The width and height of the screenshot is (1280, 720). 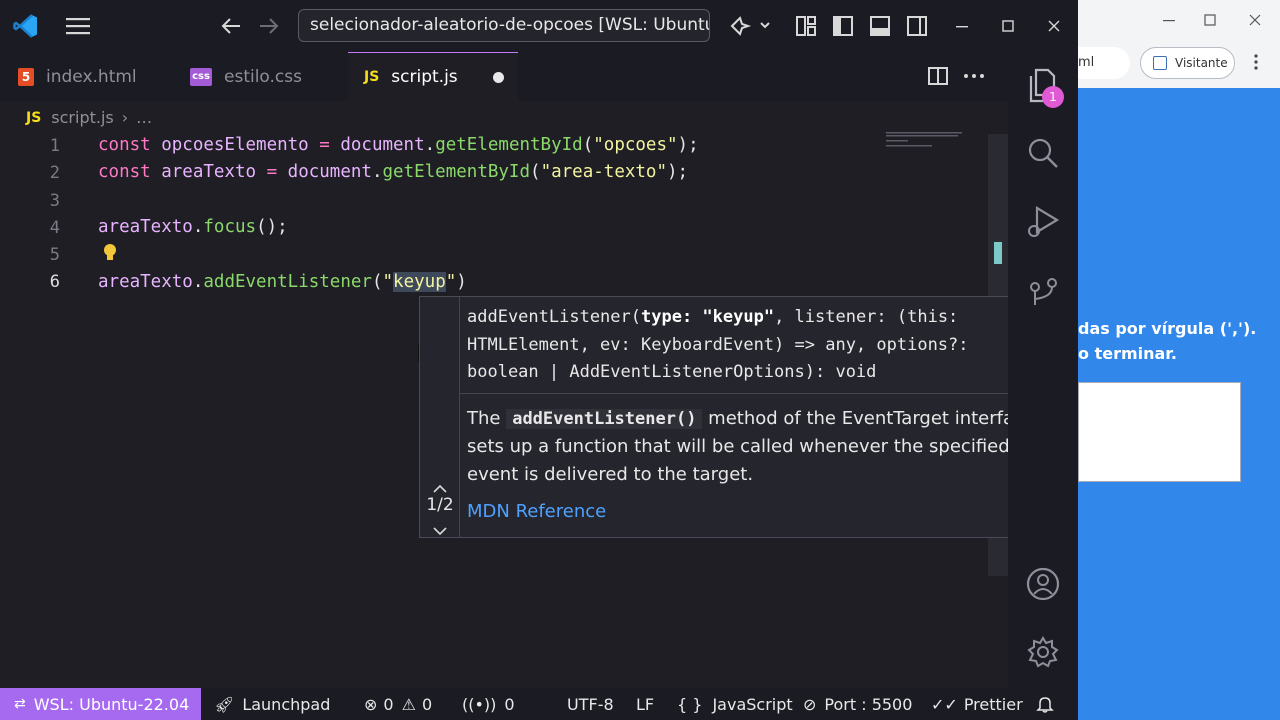 What do you see at coordinates (408, 704) in the screenshot?
I see `warning-icon: ⚠` at bounding box center [408, 704].